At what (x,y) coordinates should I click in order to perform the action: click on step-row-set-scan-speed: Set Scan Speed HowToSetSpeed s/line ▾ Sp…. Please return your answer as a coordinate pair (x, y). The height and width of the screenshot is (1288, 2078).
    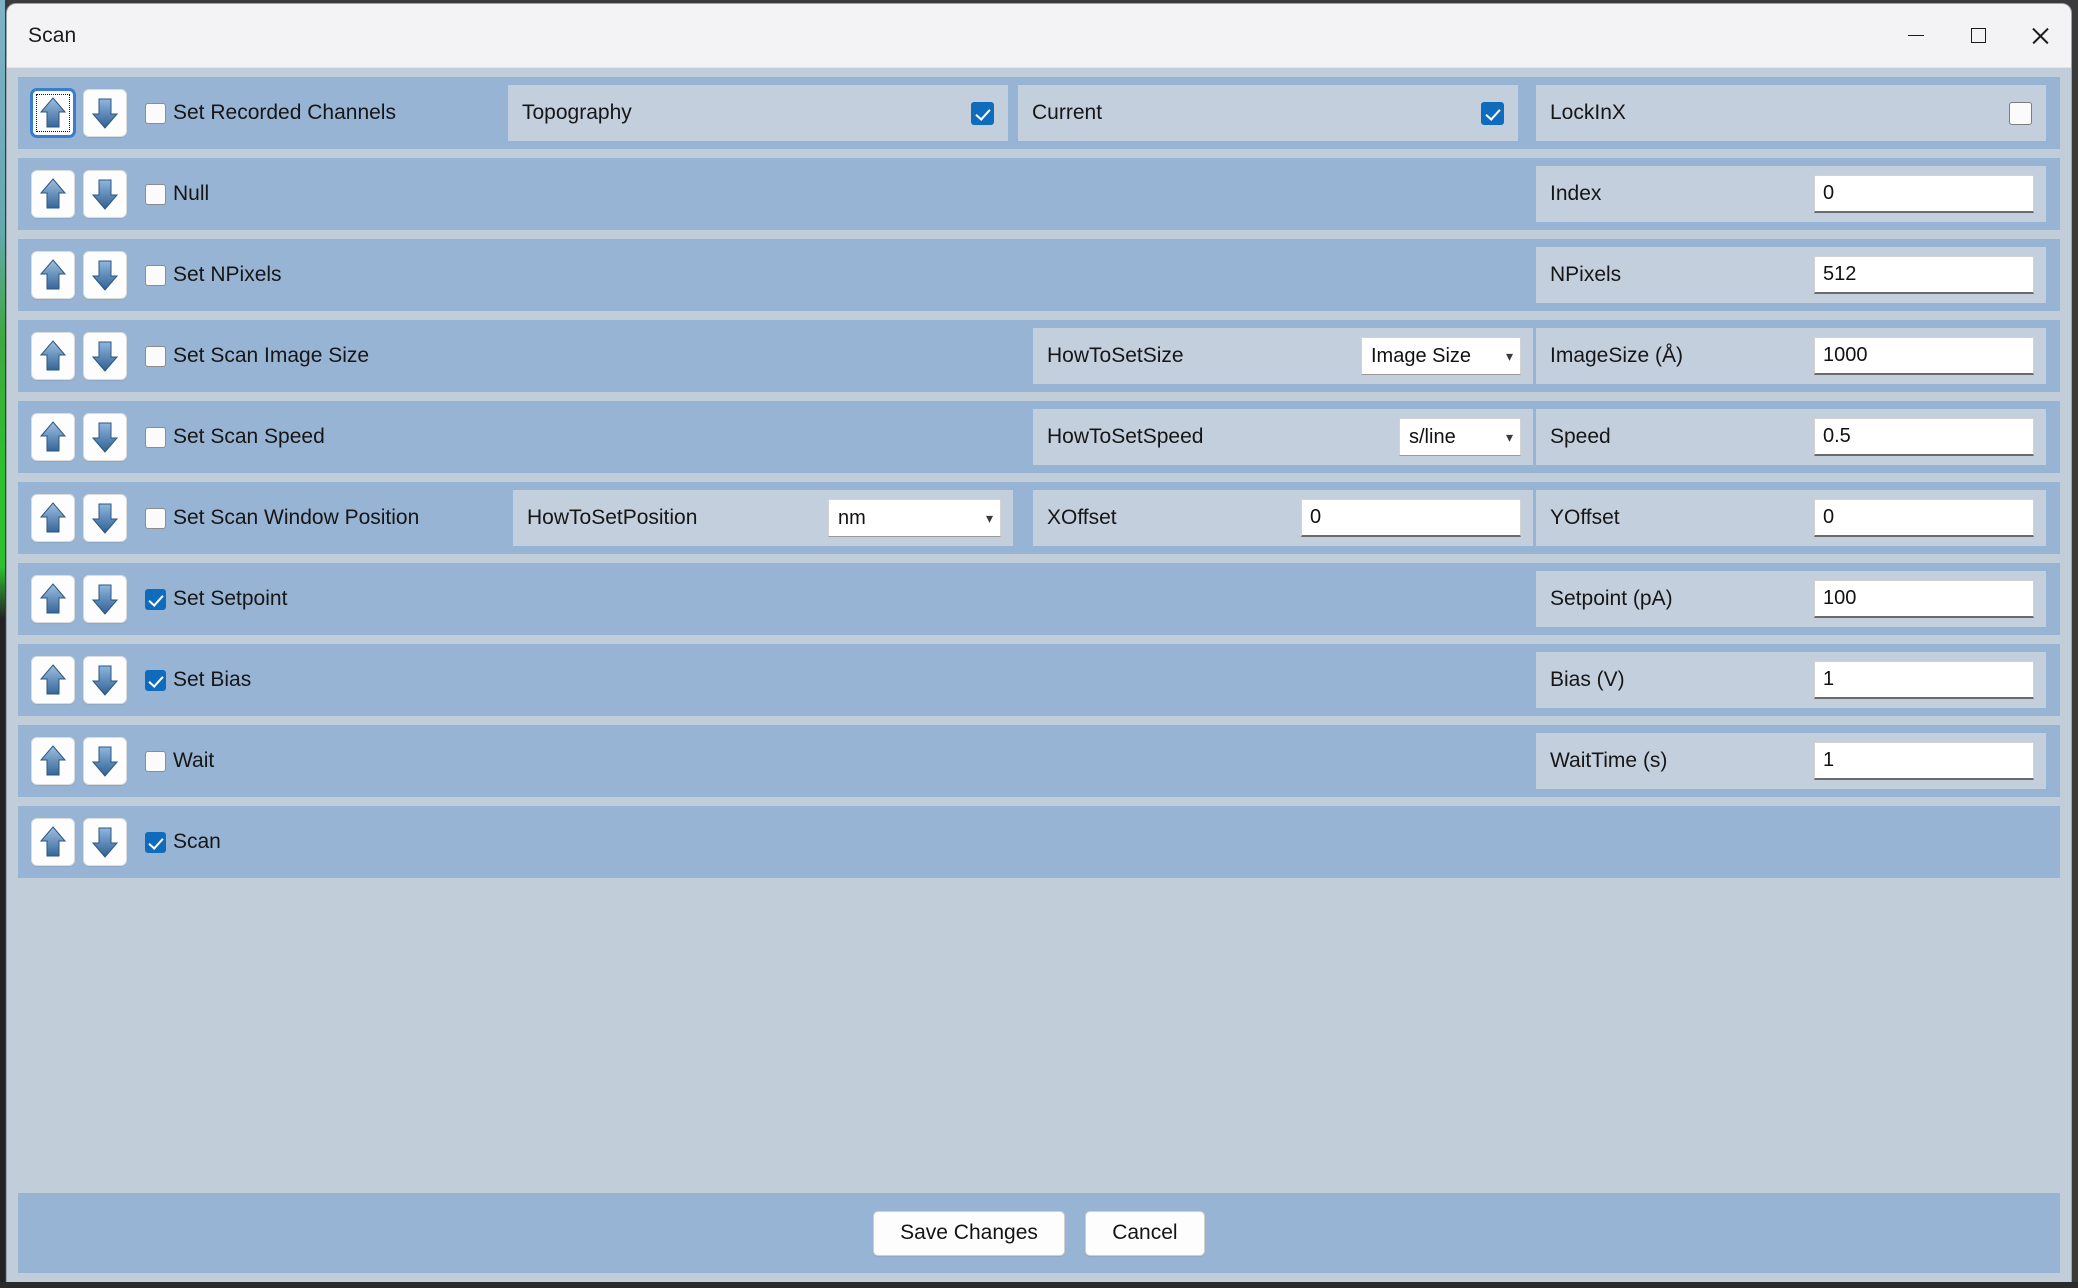
    Looking at the image, I should click on (1039, 437).